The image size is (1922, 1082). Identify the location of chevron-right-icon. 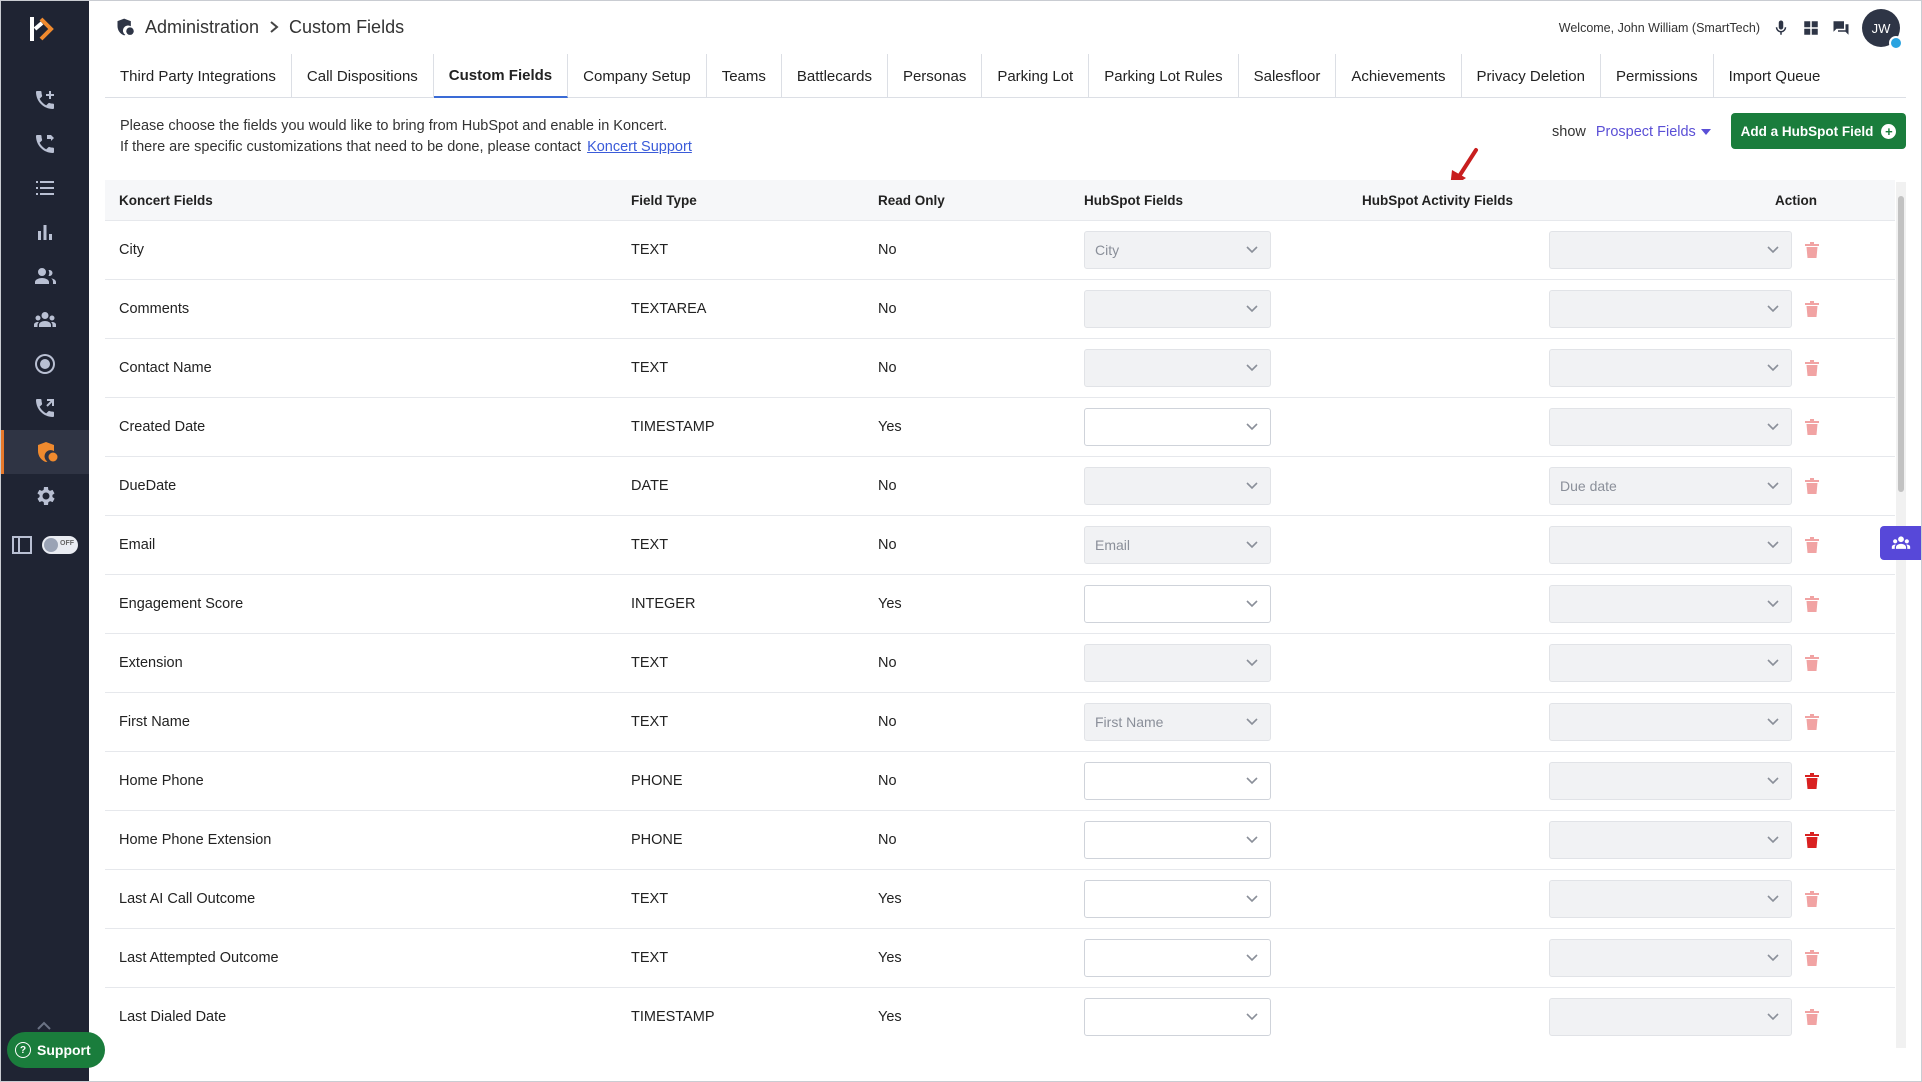
(274, 27).